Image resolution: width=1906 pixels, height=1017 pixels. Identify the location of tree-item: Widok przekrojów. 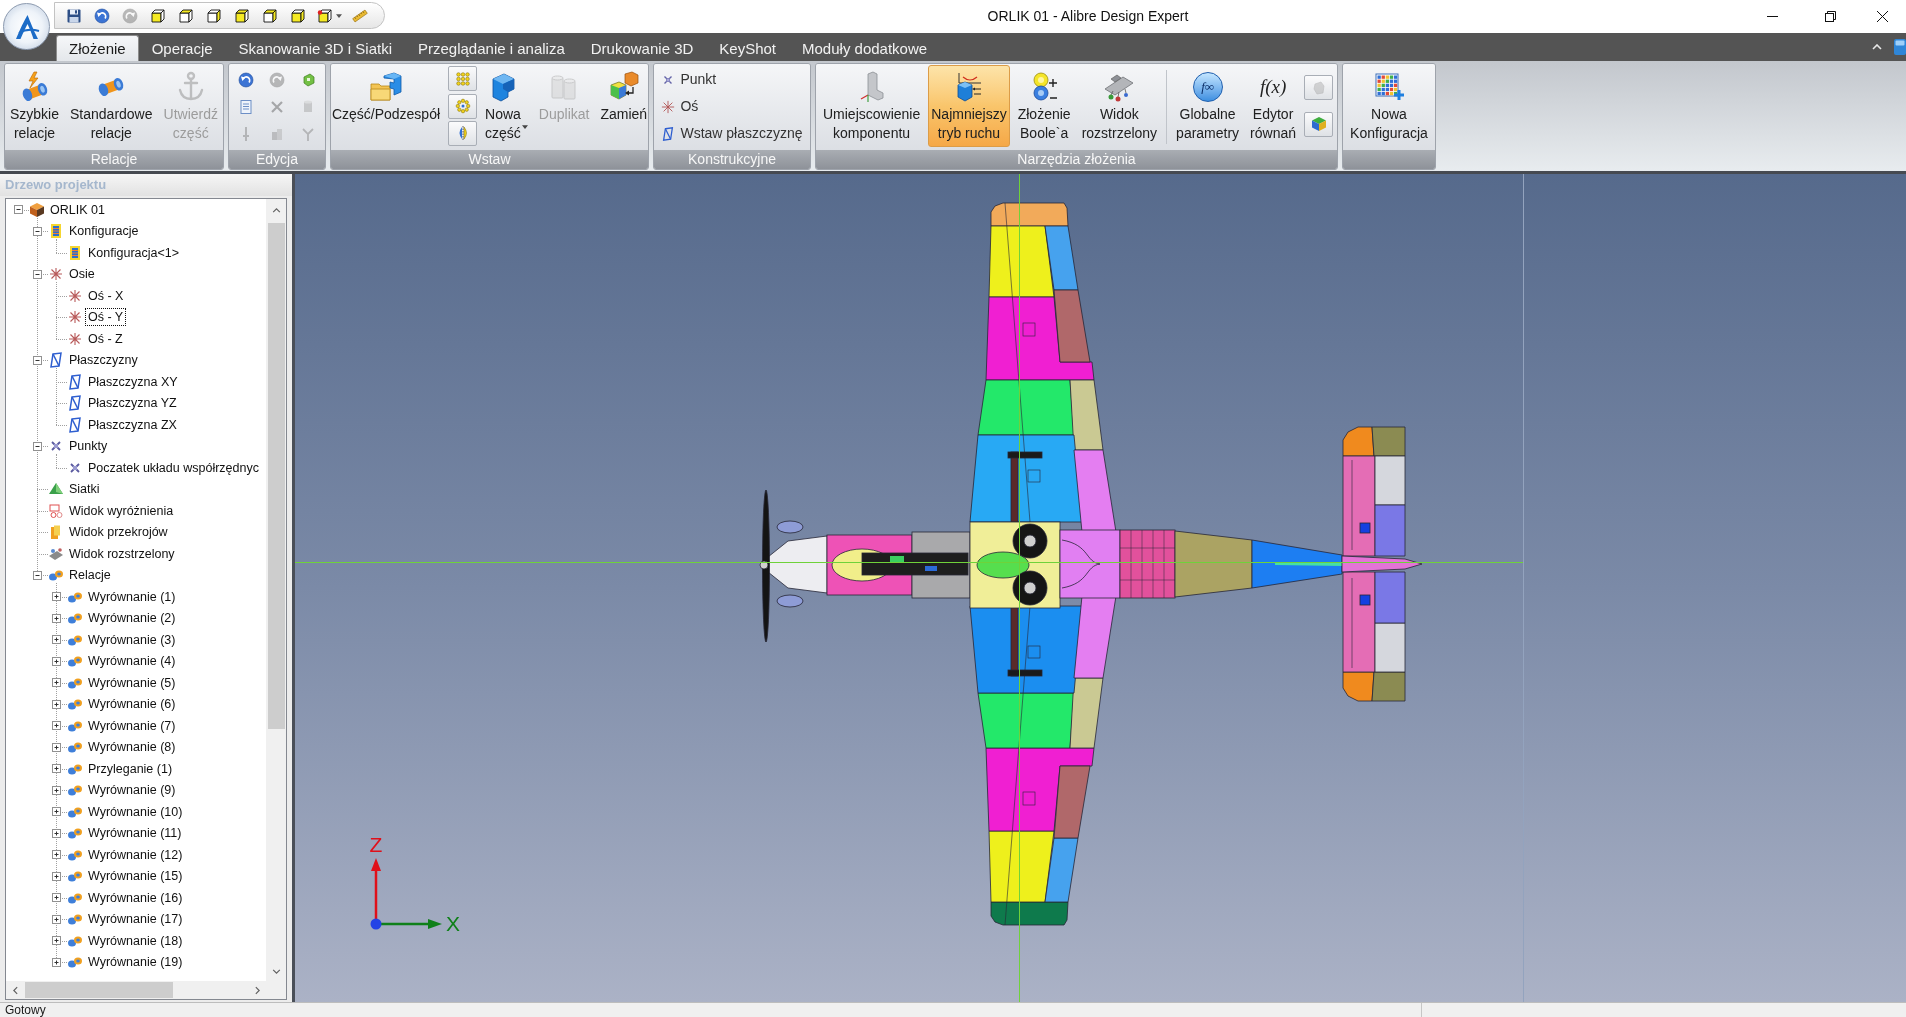
(118, 532).